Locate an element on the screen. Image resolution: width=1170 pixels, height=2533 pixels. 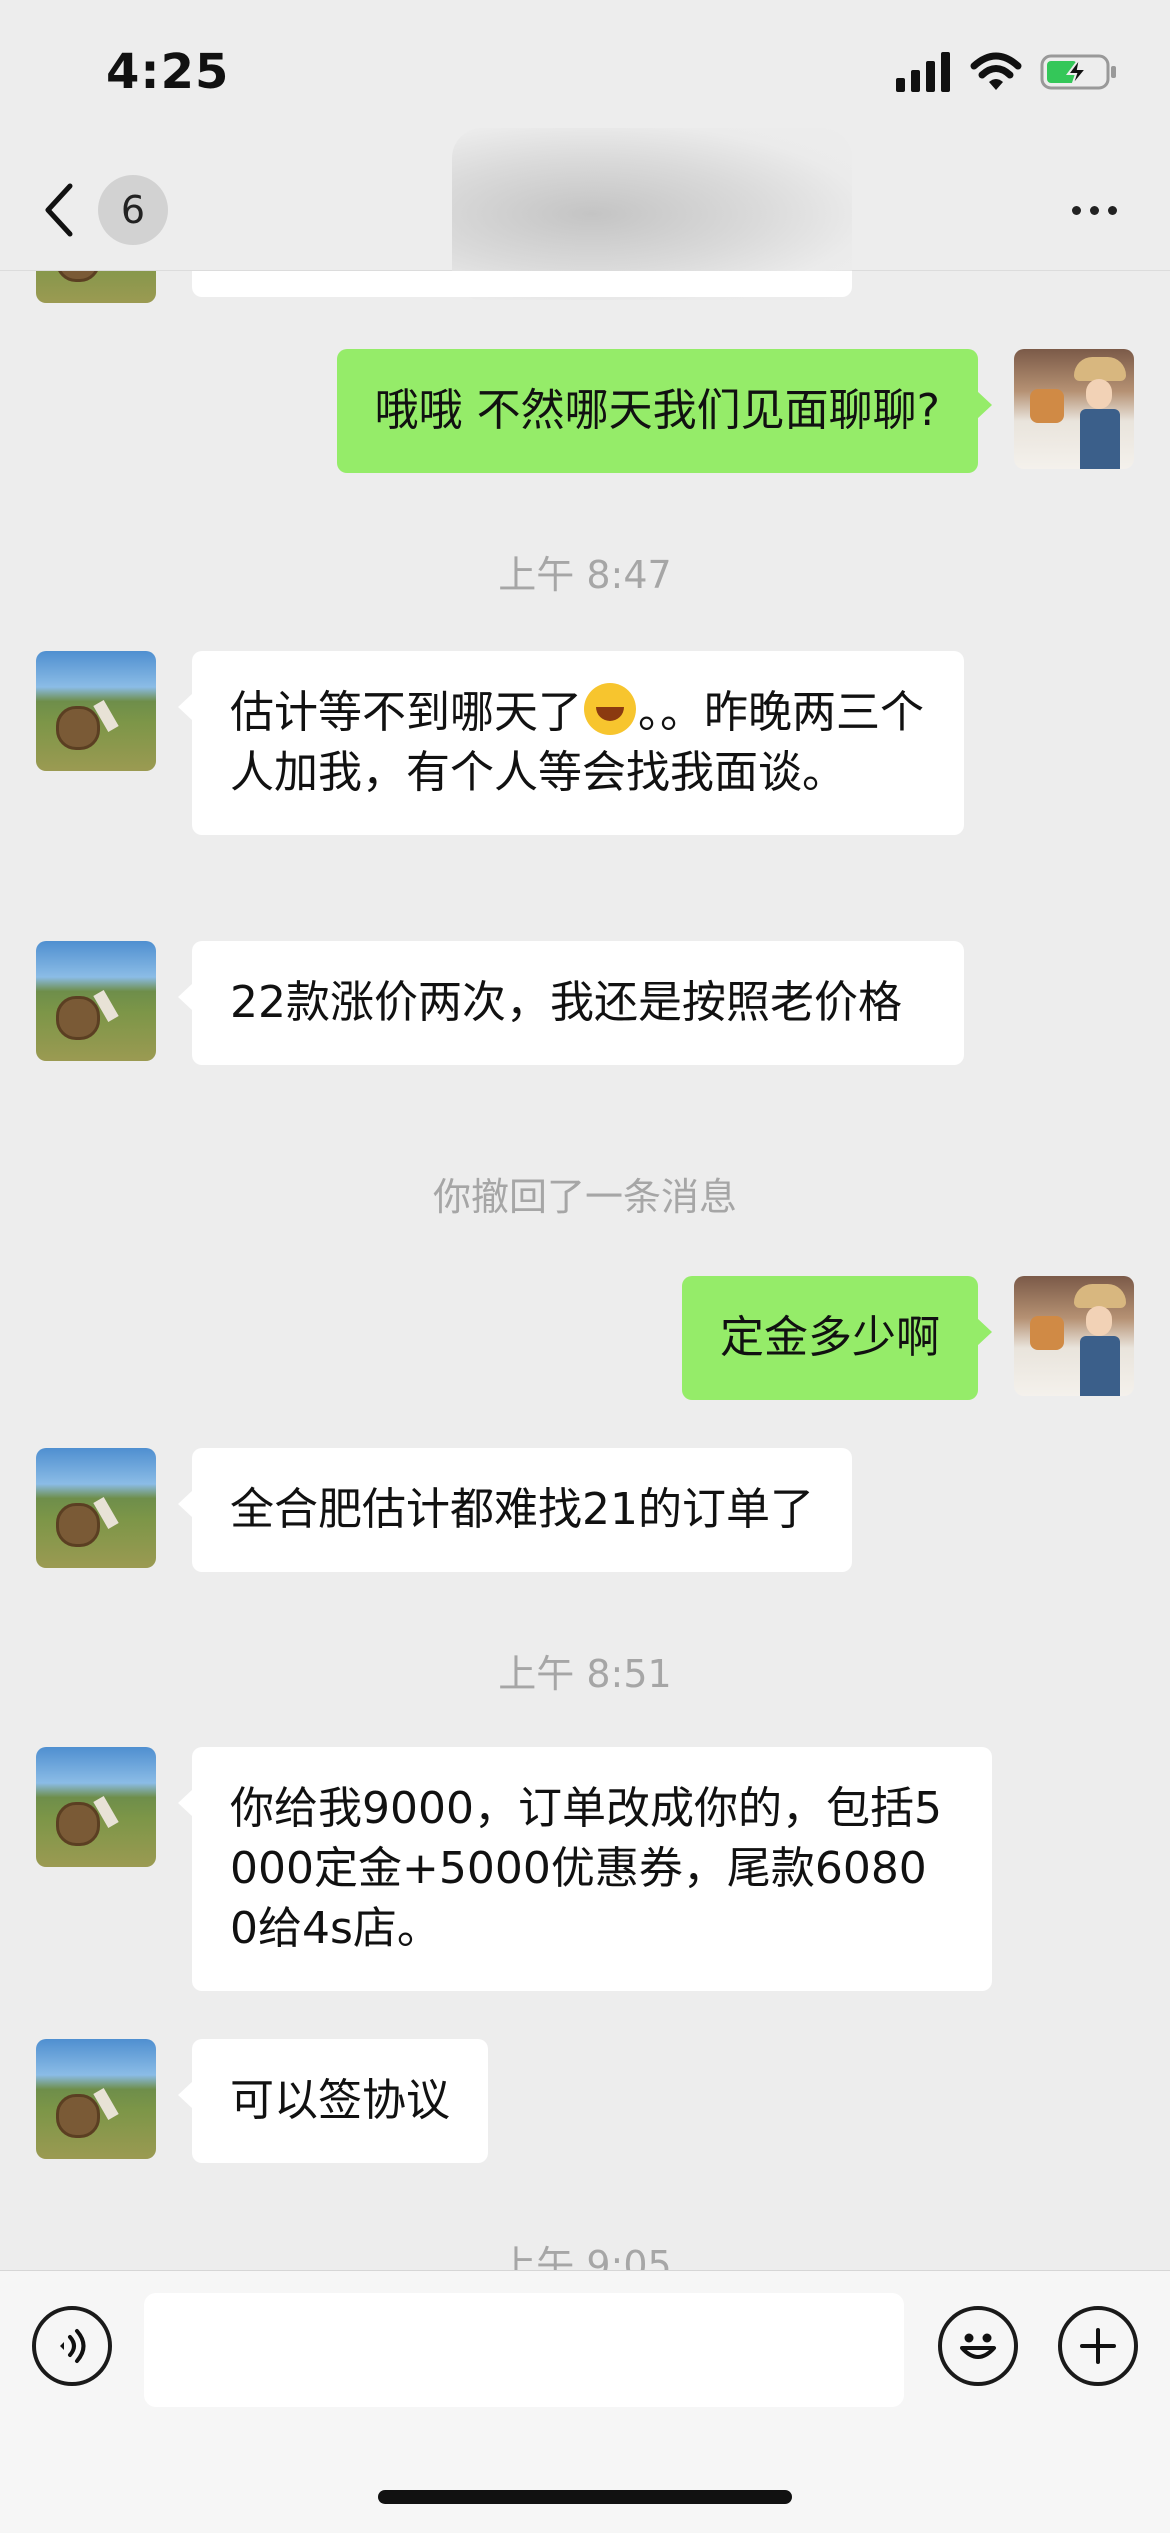
message-text: 估计等不到哪天了 is located at coordinates (406, 712).